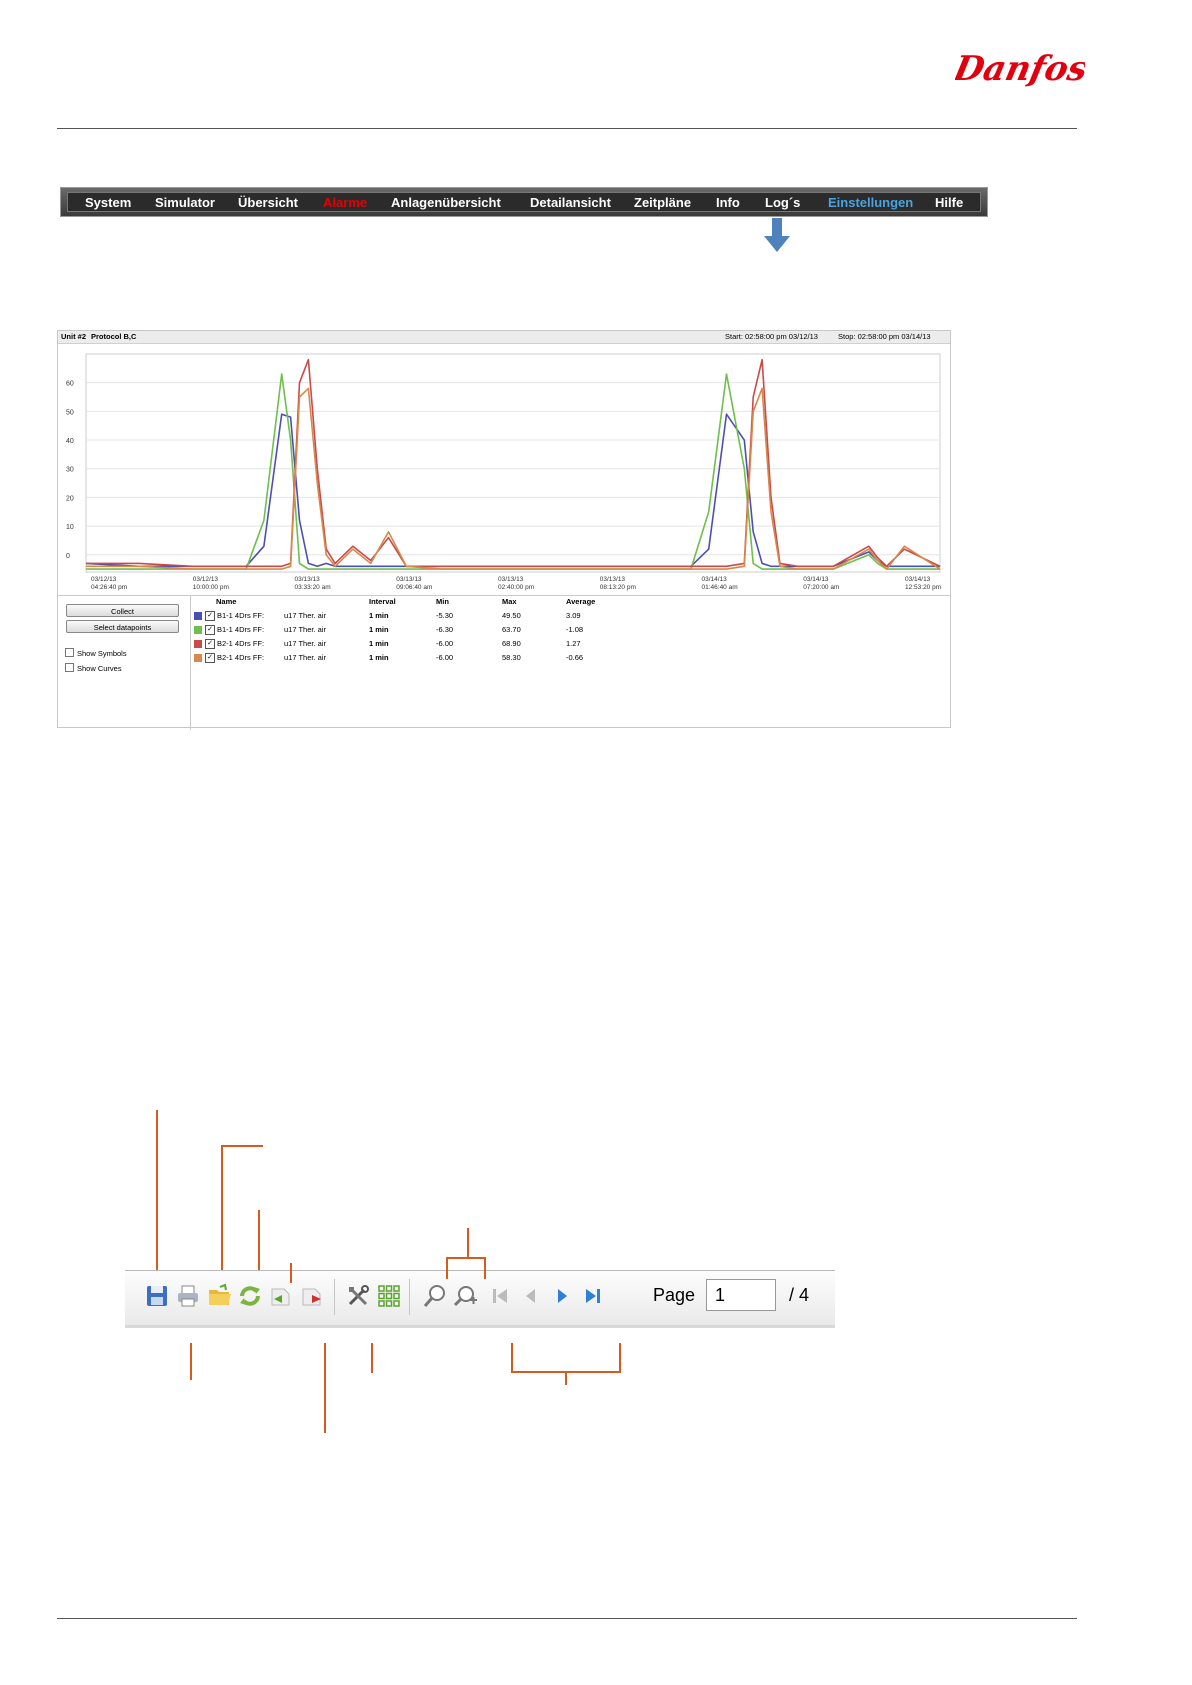 The image size is (1192, 1685). I want to click on print-icon, so click(188, 1296).